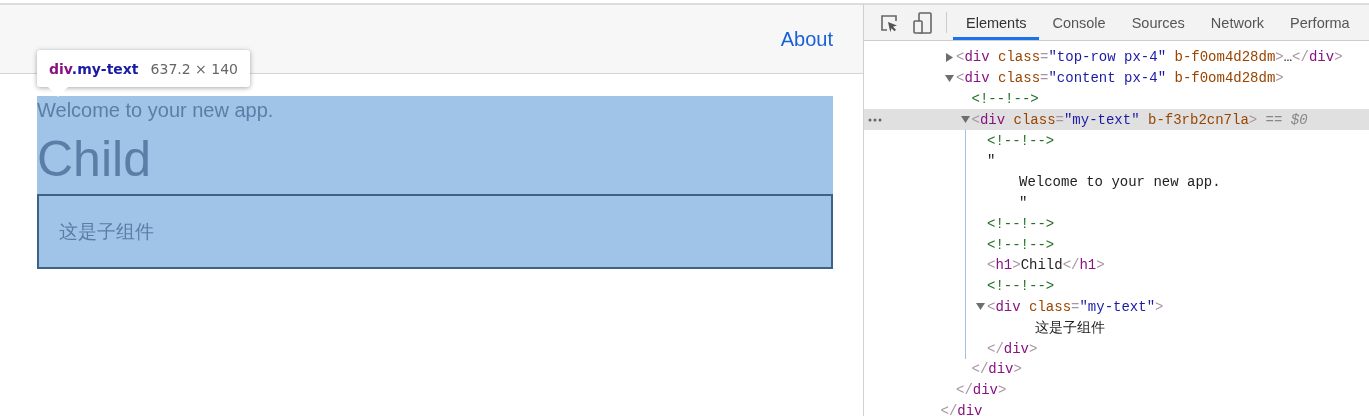  What do you see at coordinates (1158, 22) in the screenshot?
I see `devtools-tab: Sources` at bounding box center [1158, 22].